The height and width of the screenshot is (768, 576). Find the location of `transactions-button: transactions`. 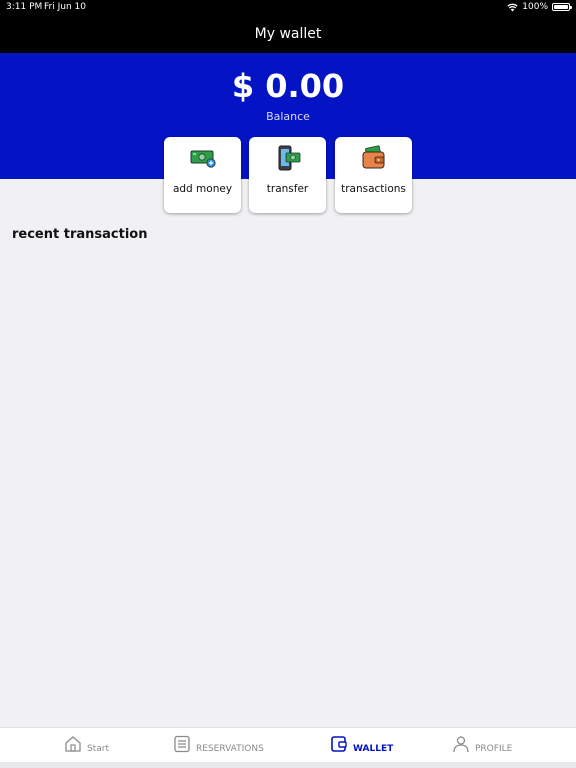

transactions-button: transactions is located at coordinates (373, 175).